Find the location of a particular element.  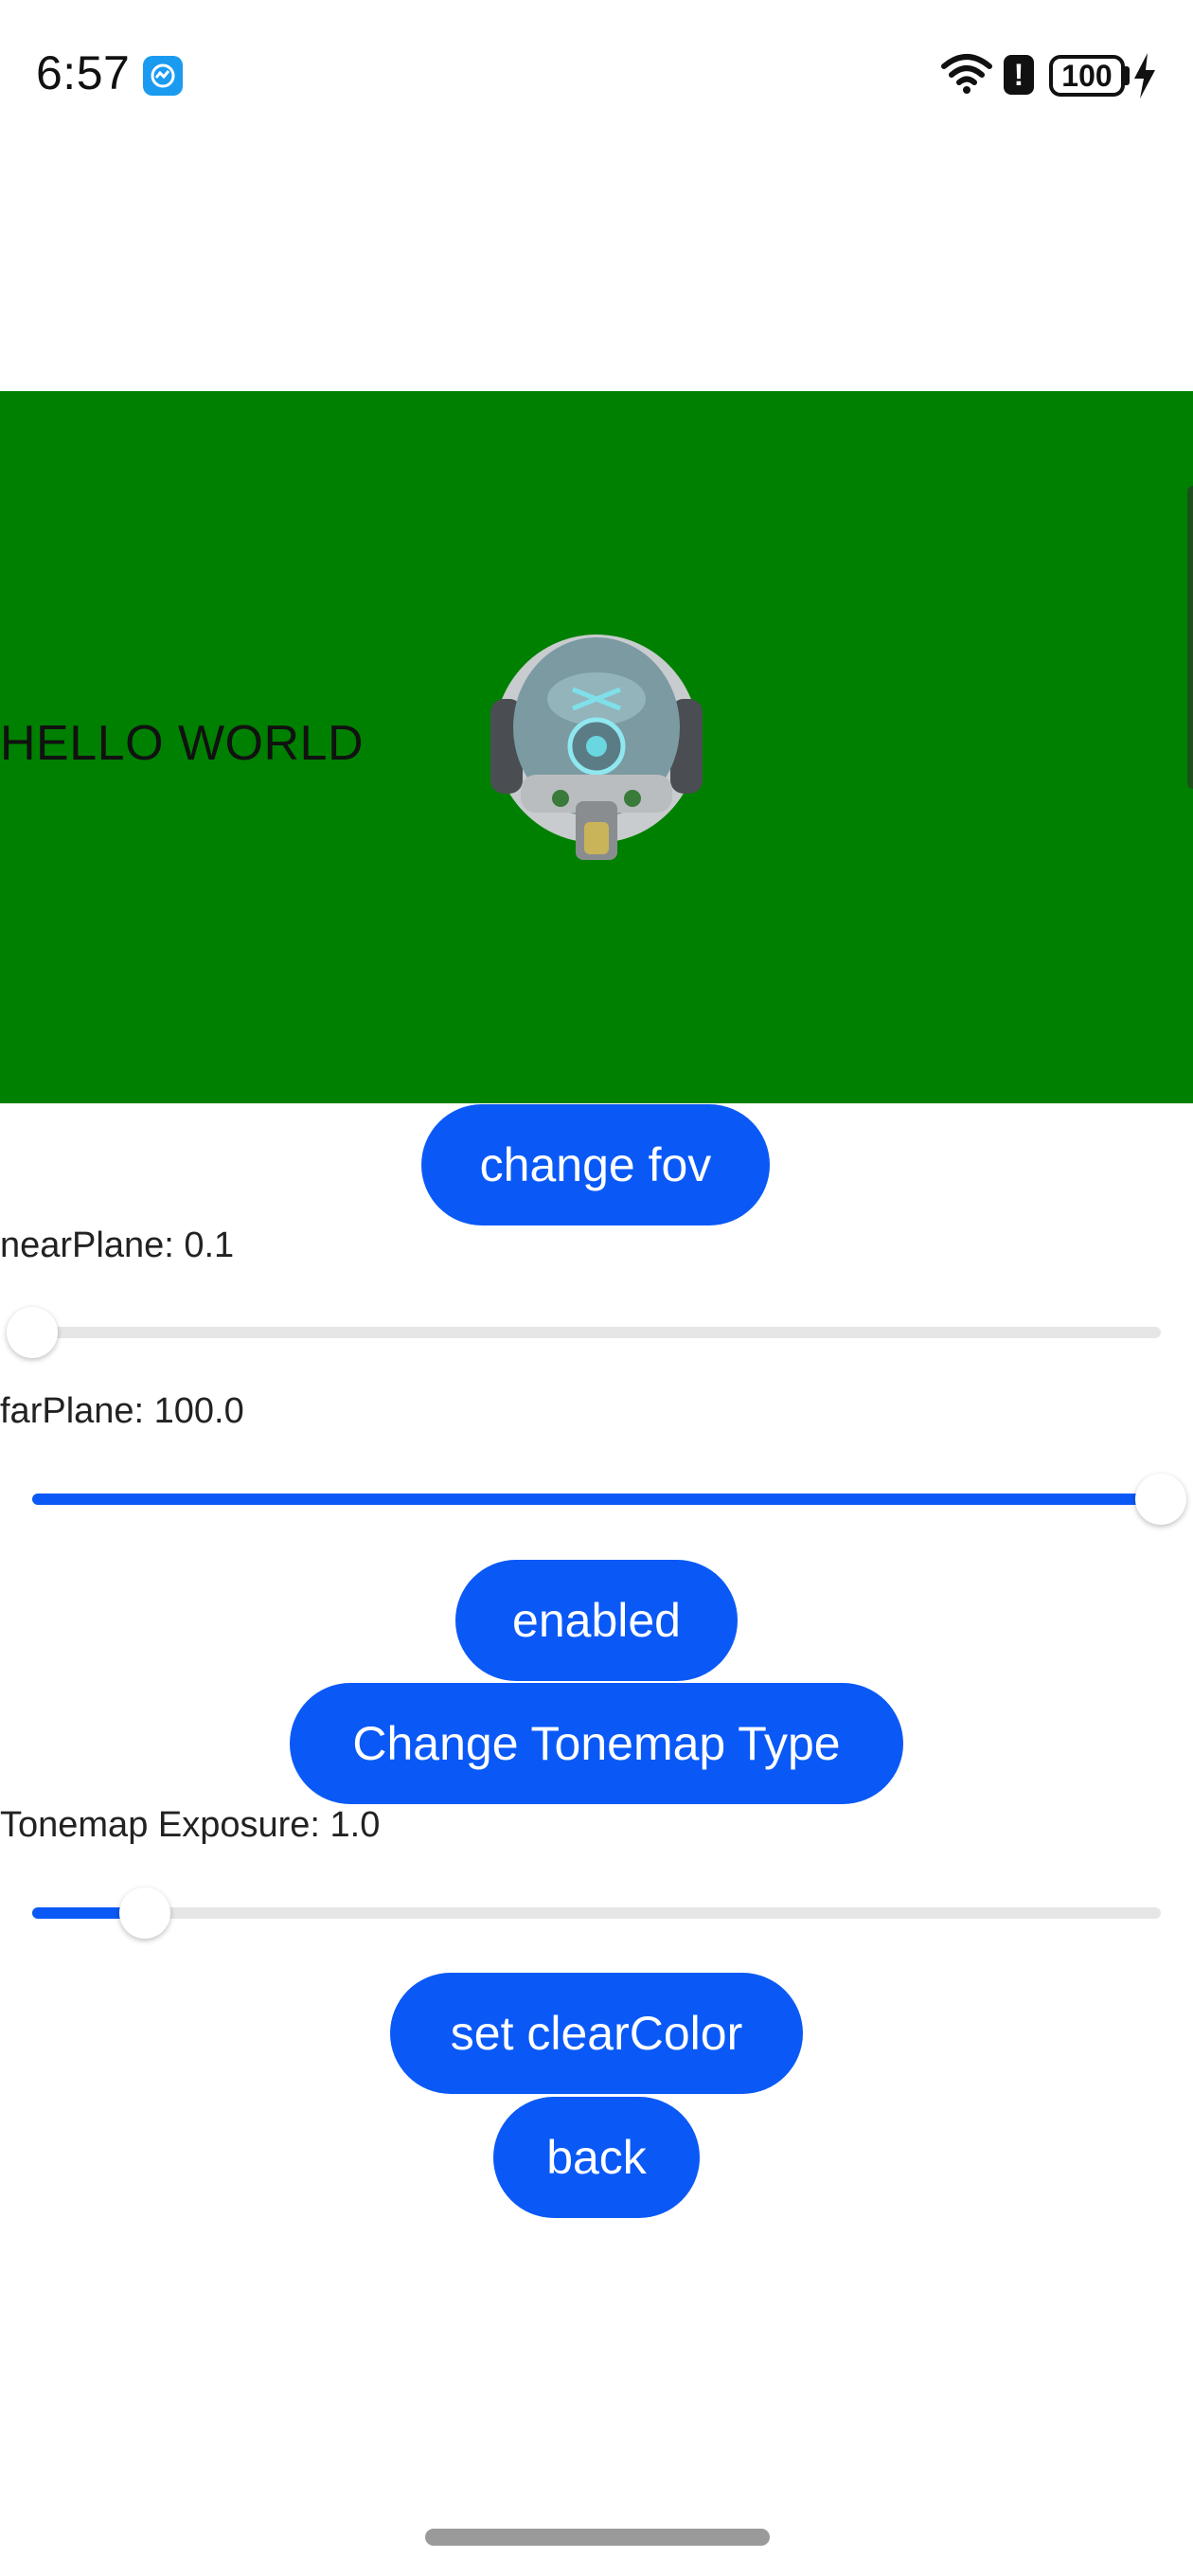

change-tonemap-type-button: Change Tonemap Type is located at coordinates (596, 1743).